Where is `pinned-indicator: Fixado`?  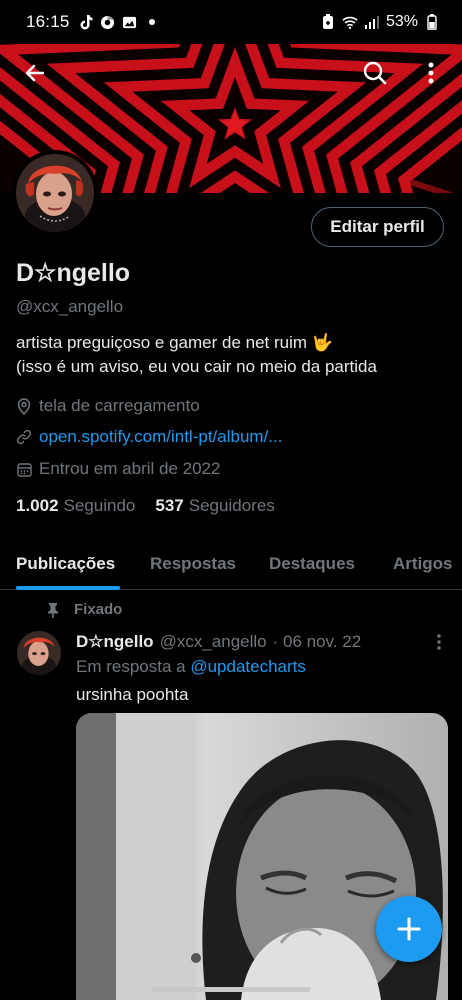
pinned-indicator: Fixado is located at coordinates (84, 609).